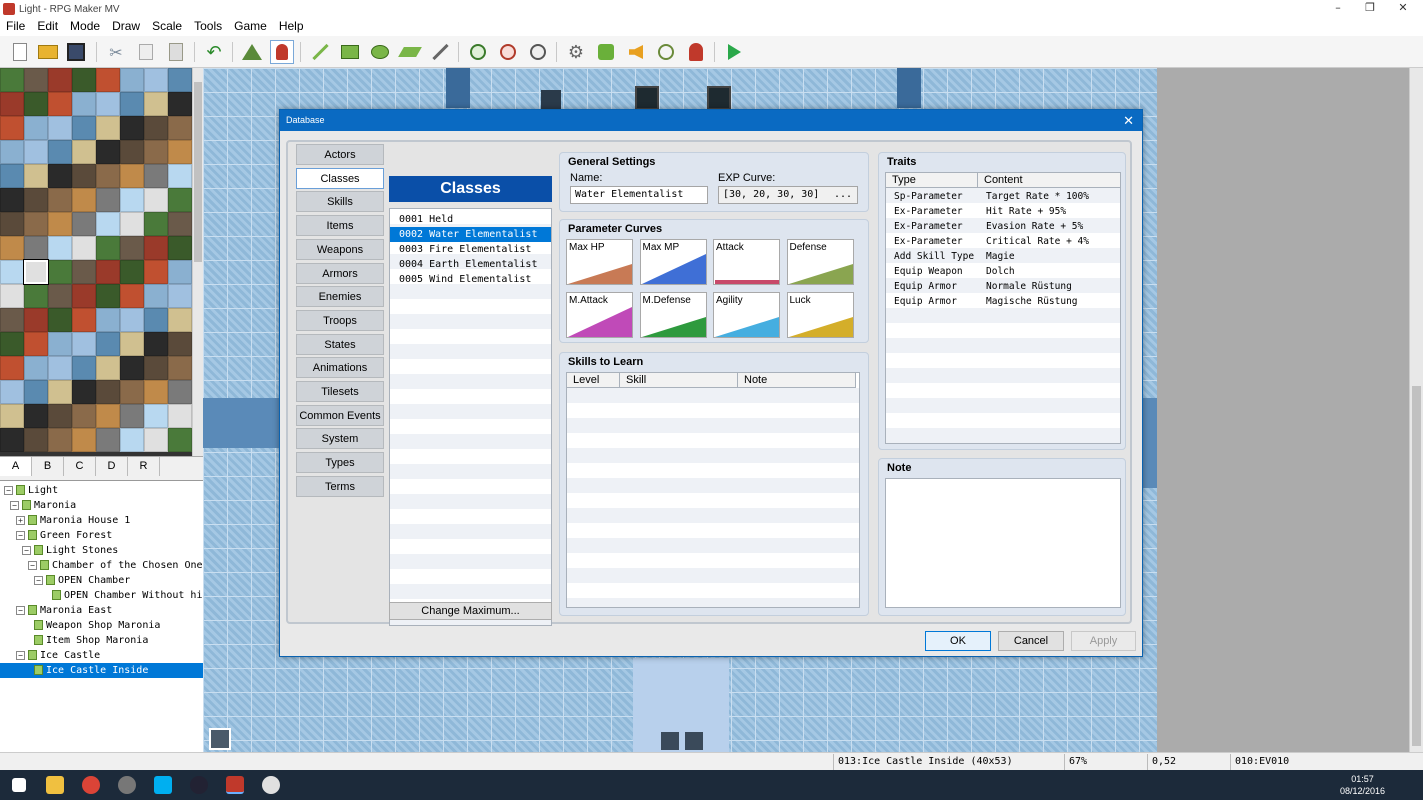 The image size is (1423, 800). What do you see at coordinates (673, 262) in the screenshot?
I see `curve-max-mp: Max MP` at bounding box center [673, 262].